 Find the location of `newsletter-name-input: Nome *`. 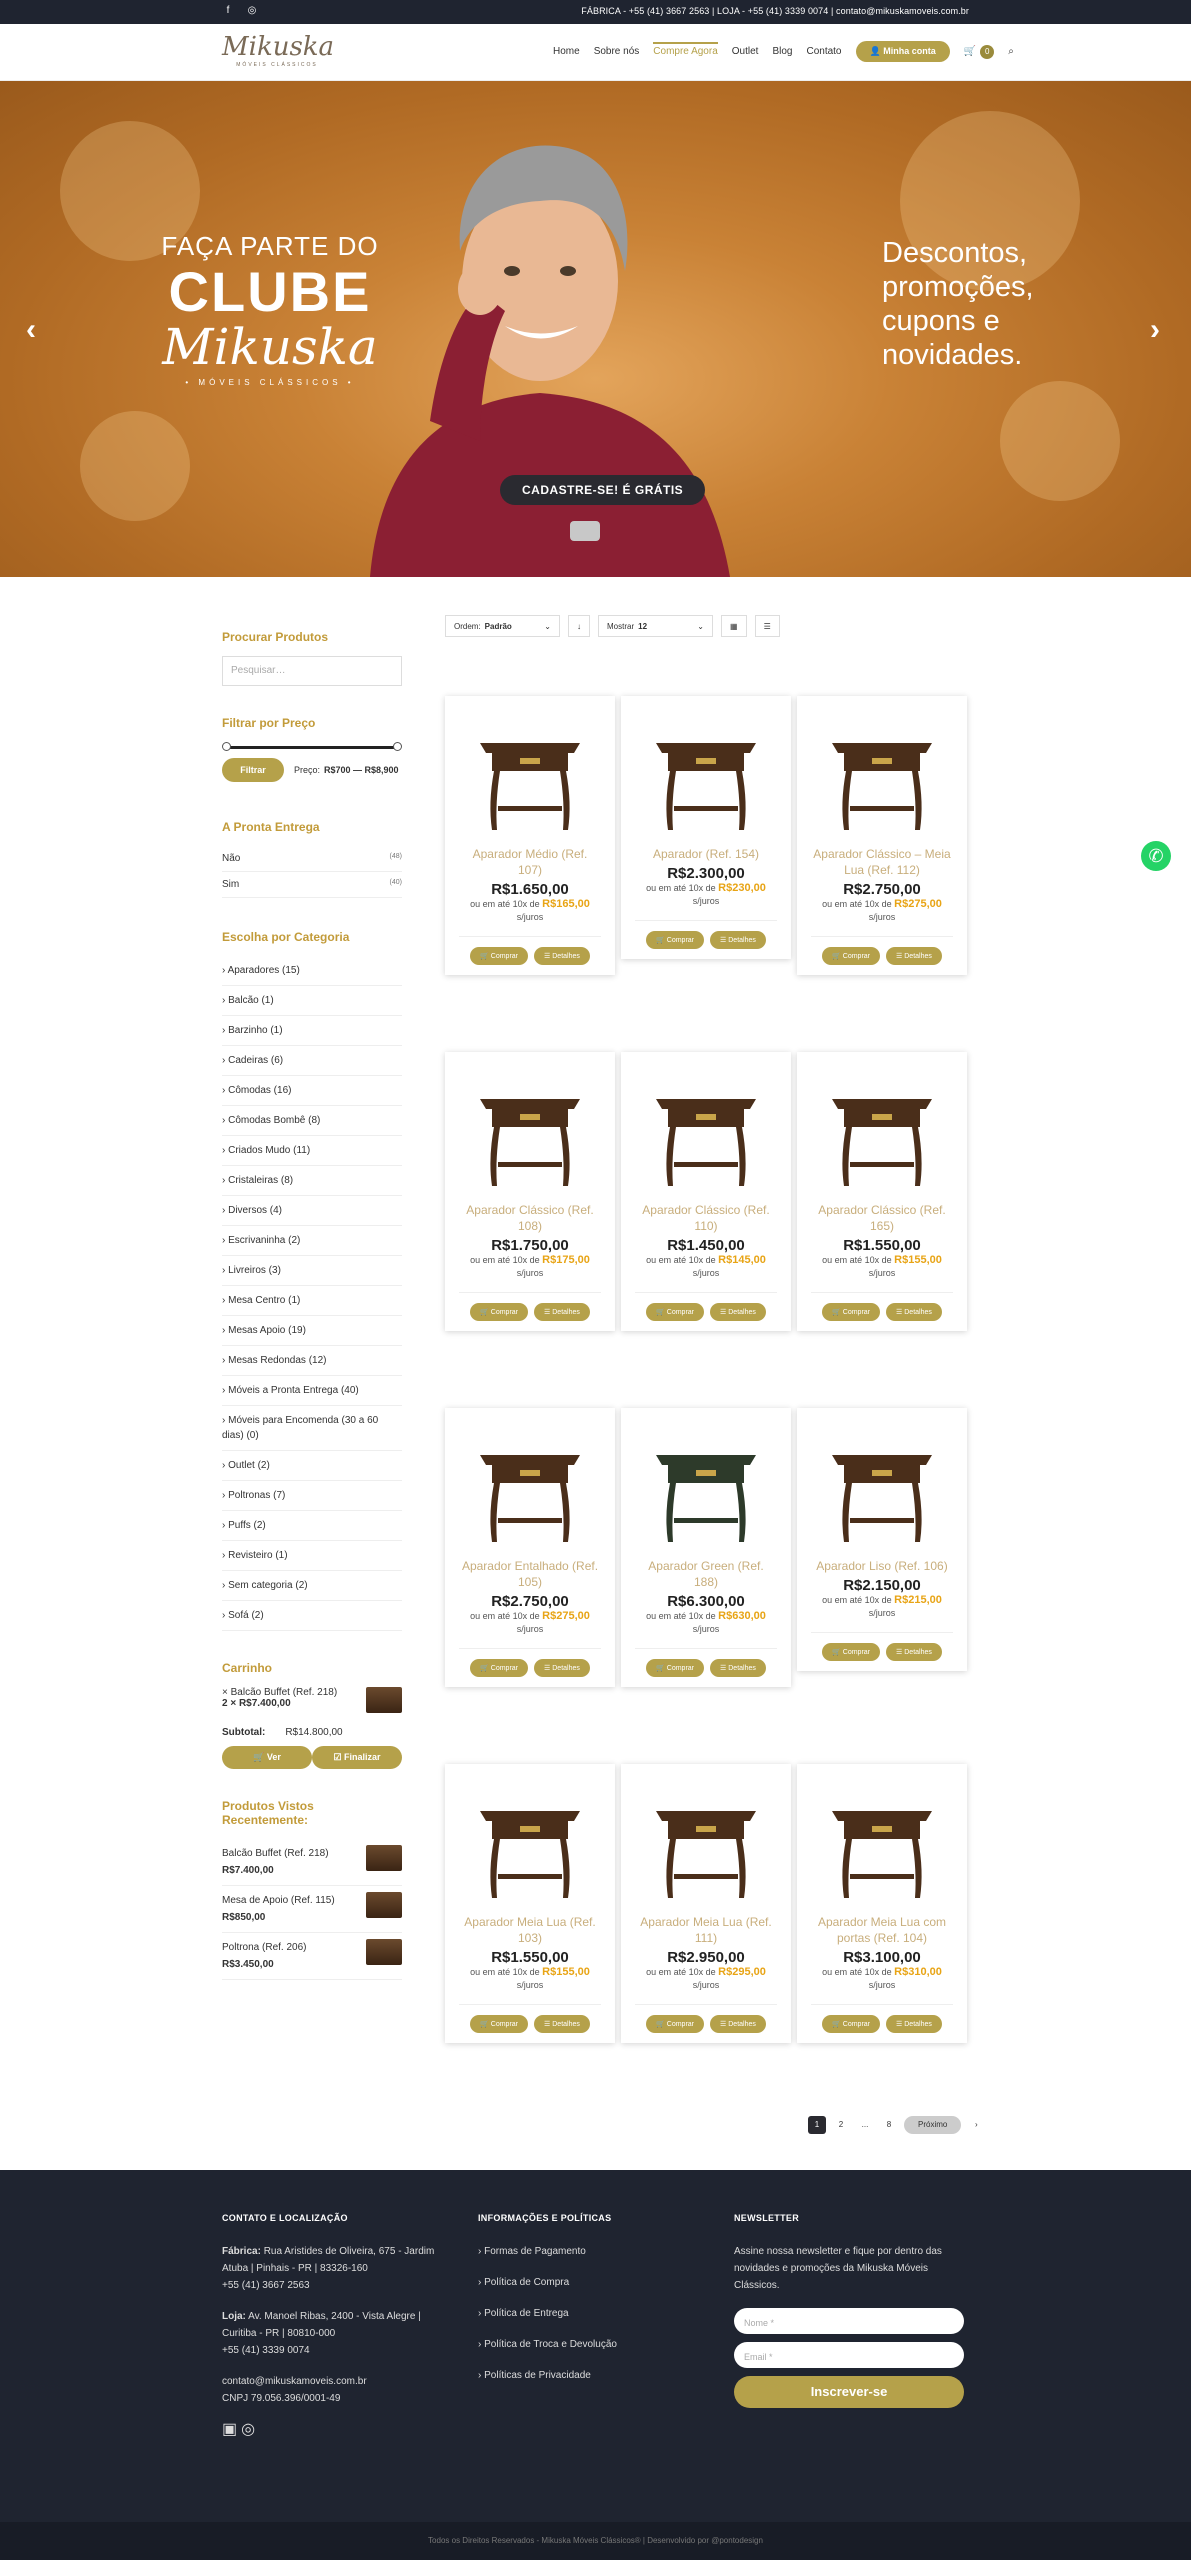

newsletter-name-input: Nome * is located at coordinates (849, 2321).